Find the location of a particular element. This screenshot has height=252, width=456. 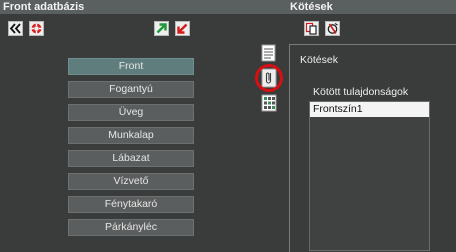

export-button is located at coordinates (161, 28).